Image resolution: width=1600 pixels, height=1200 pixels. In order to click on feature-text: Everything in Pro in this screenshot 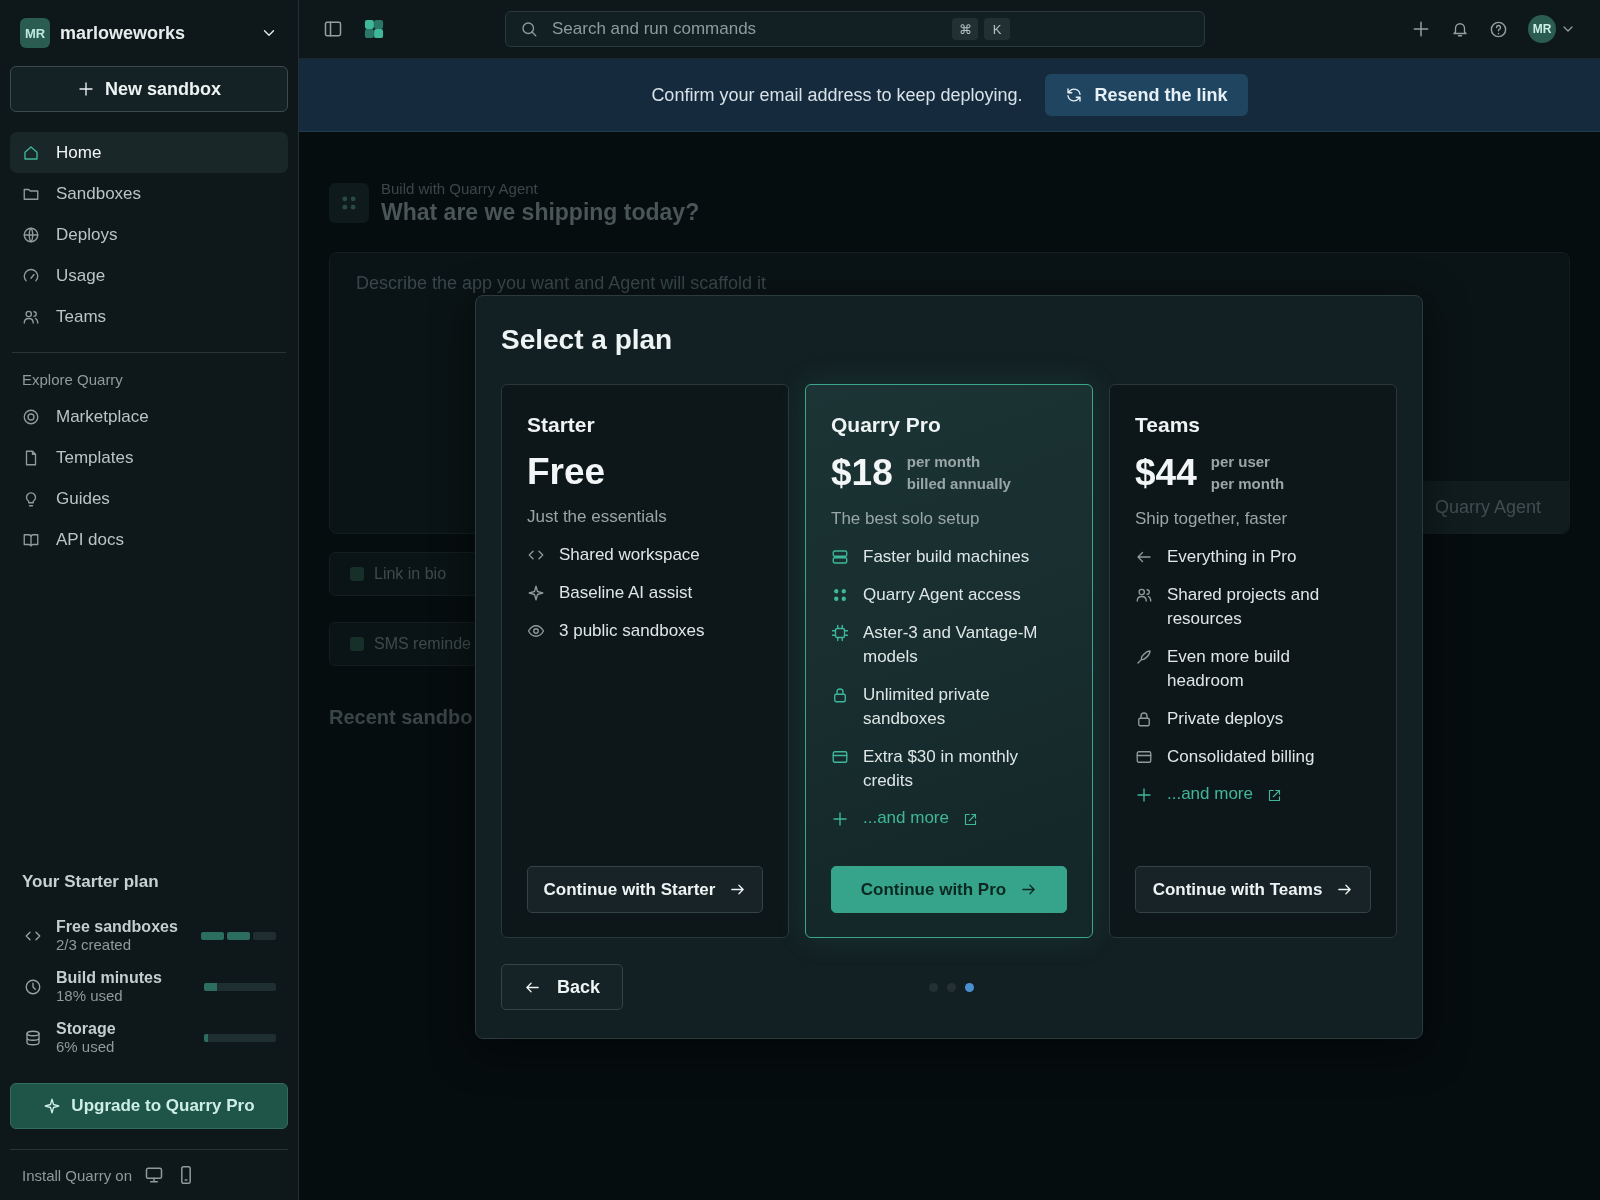, I will do `click(1232, 557)`.